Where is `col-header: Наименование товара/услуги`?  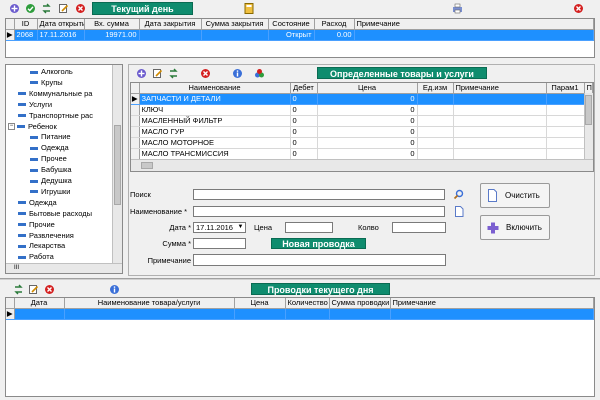 col-header: Наименование товара/услуги is located at coordinates (149, 303).